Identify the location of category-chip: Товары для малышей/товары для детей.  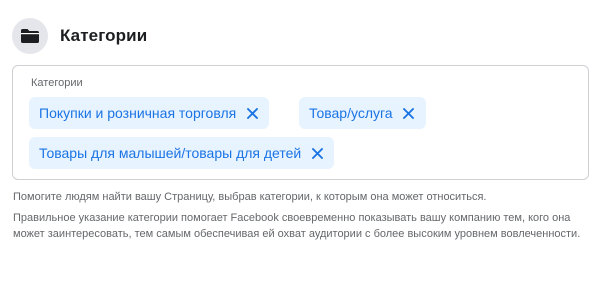
(182, 153).